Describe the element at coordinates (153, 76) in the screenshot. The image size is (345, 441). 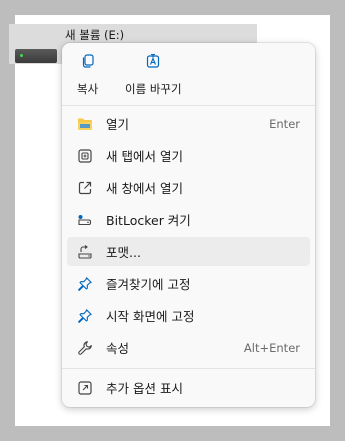
I see `rename-button: 이름 바꾸기` at that location.